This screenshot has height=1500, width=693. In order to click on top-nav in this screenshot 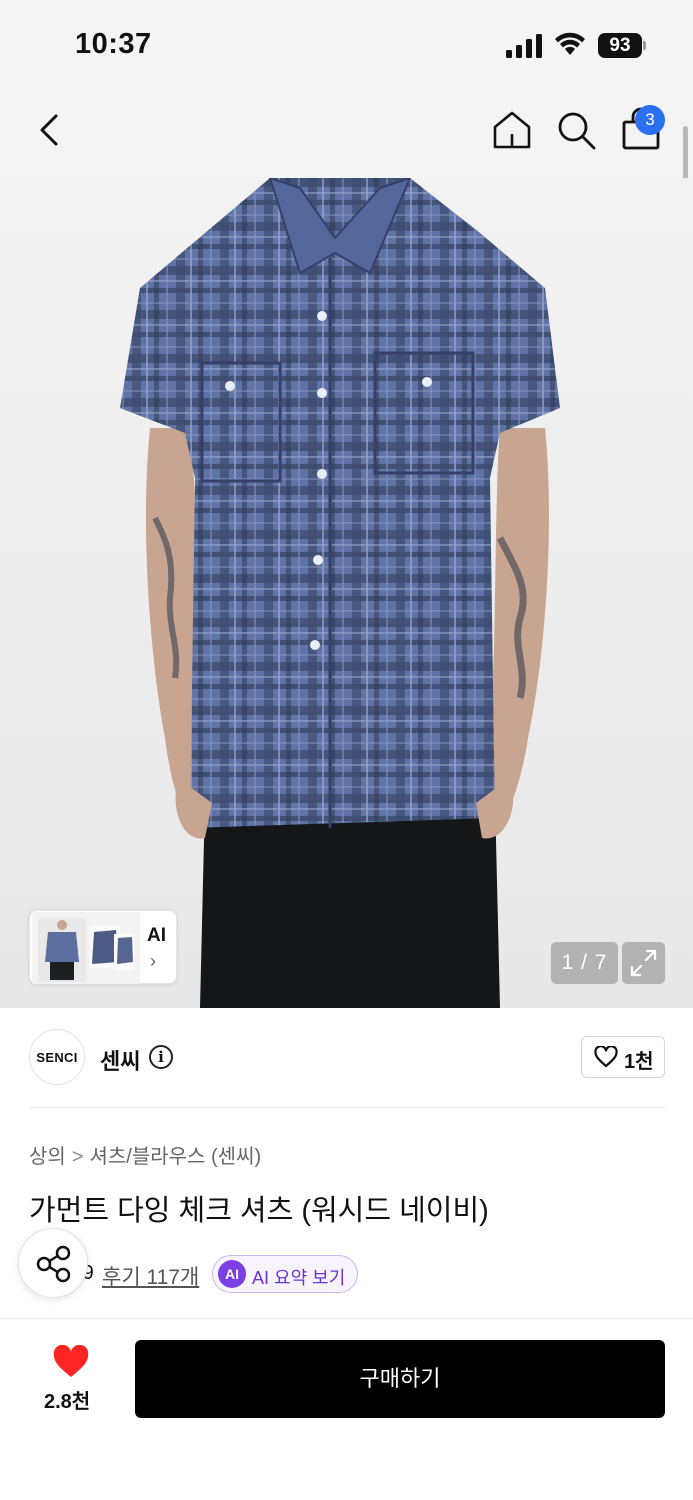, I will do `click(346, 134)`.